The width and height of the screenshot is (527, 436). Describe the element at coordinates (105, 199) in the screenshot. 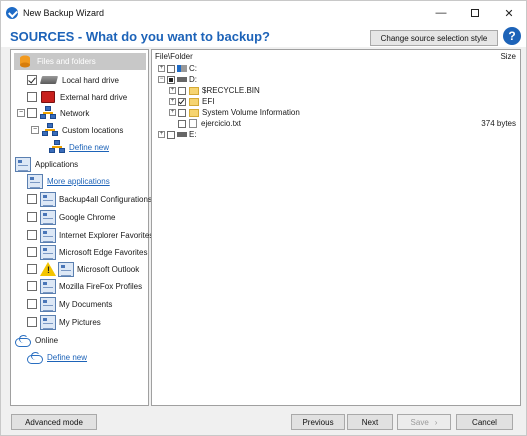

I see `app-label: Backup4all Configurations` at that location.